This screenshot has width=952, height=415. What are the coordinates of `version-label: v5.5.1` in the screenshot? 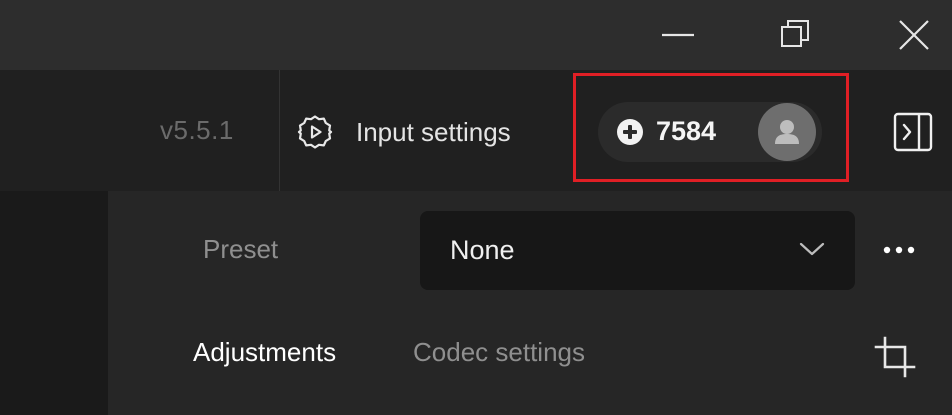 It's located at (197, 130).